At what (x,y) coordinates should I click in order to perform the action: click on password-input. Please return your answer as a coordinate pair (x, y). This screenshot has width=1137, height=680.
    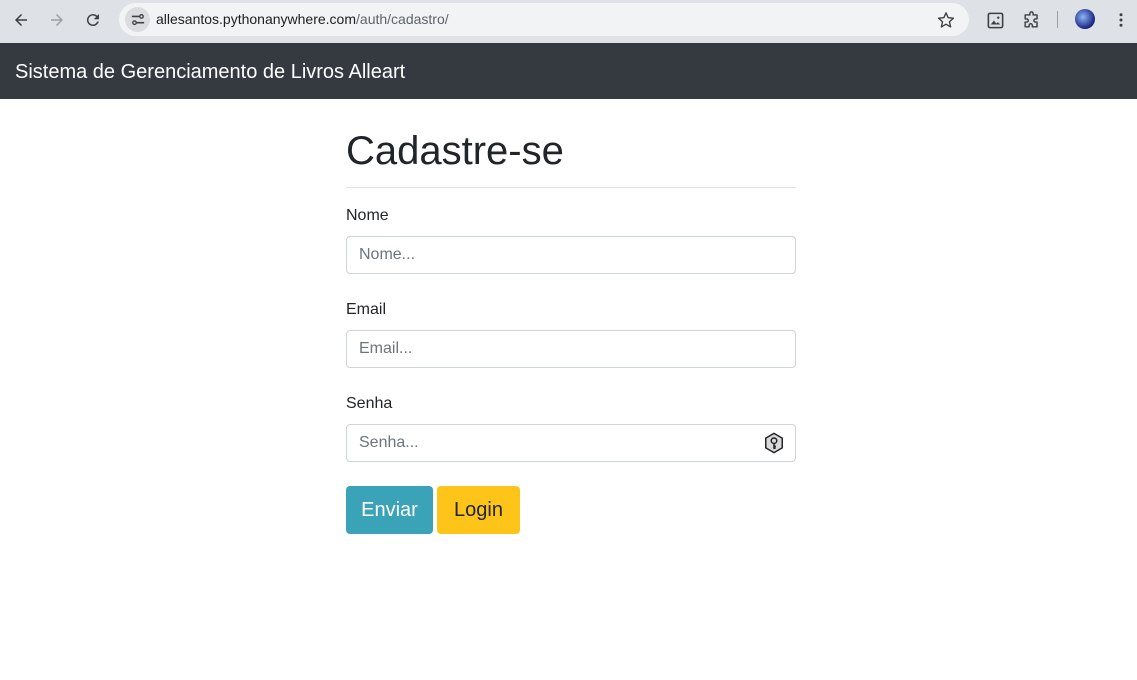
    Looking at the image, I should click on (571, 443).